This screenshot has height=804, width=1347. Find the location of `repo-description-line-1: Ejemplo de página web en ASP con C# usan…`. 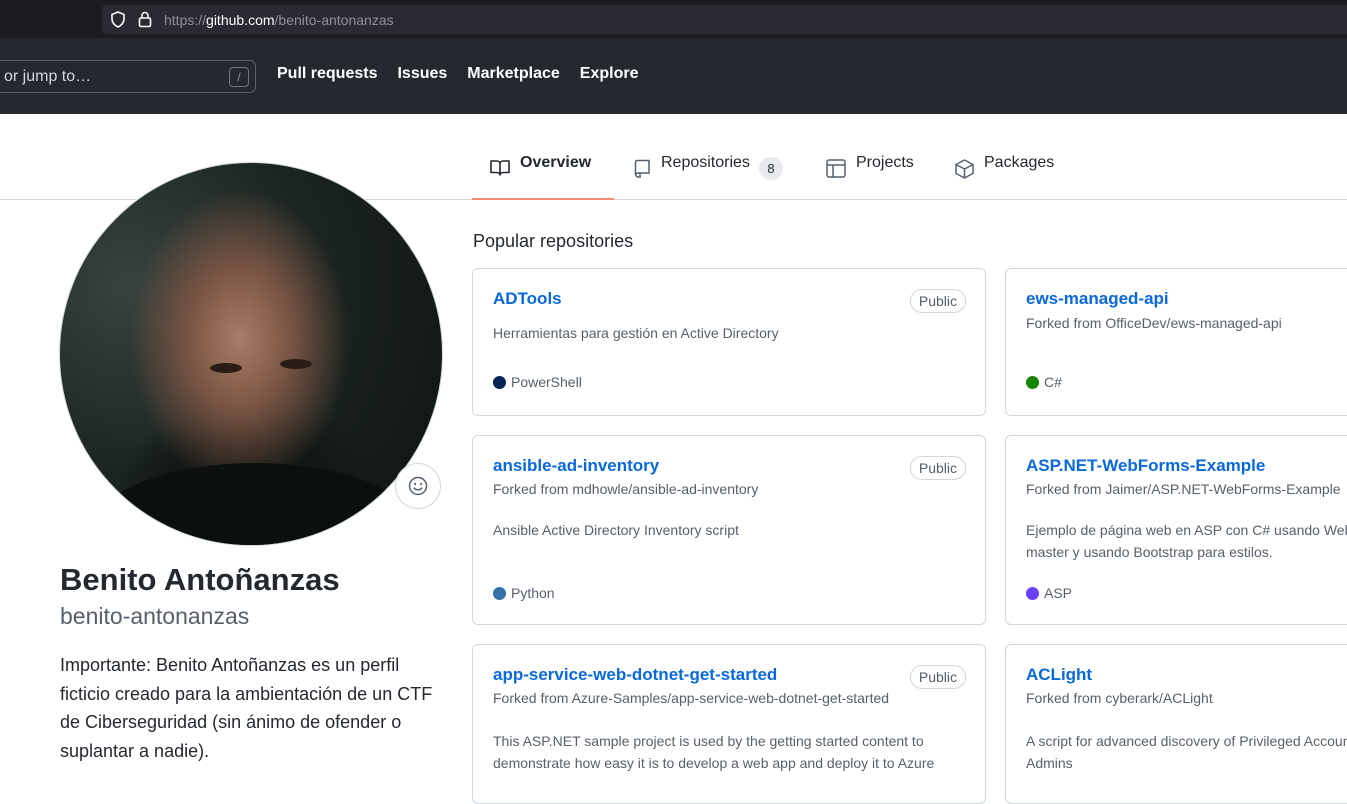

repo-description-line-1: Ejemplo de página web en ASP con C# usan… is located at coordinates (1186, 530).